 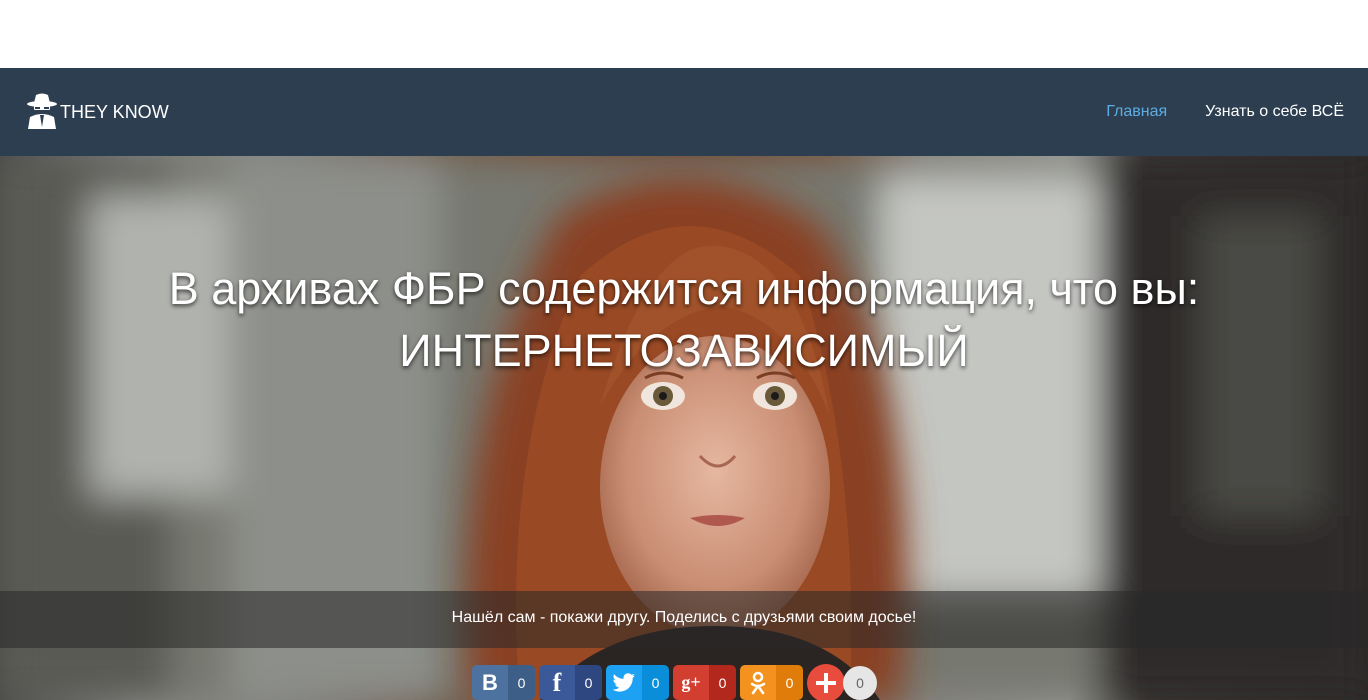 I want to click on nav-link-learn-about-yourself: Узнать о себе ВСЁ, so click(x=1274, y=112).